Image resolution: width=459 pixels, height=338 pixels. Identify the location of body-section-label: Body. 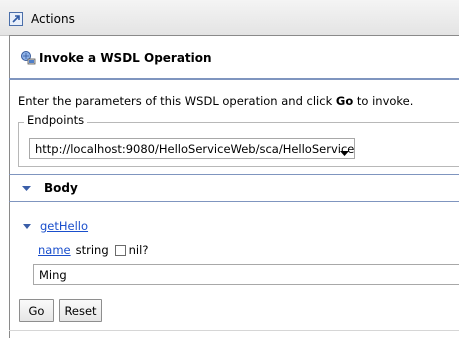
(61, 188).